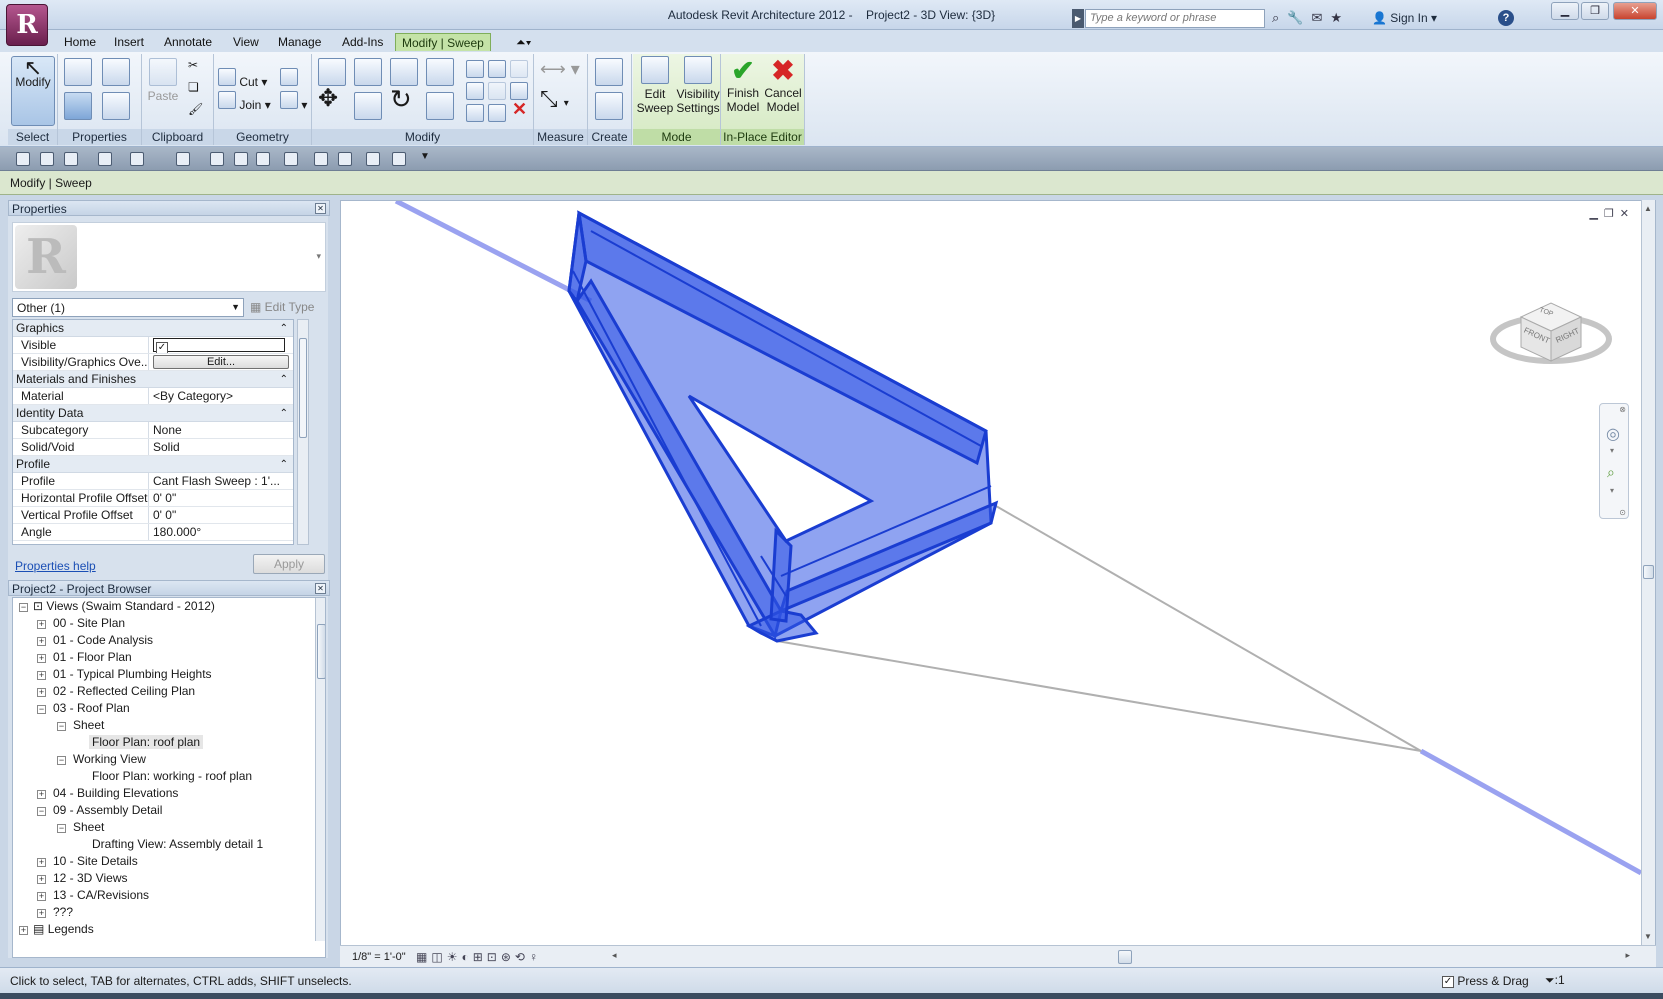 Image resolution: width=1663 pixels, height=999 pixels. Describe the element at coordinates (783, 85) in the screenshot. I see `cancel-model-button: ✖ Cancel Model` at that location.